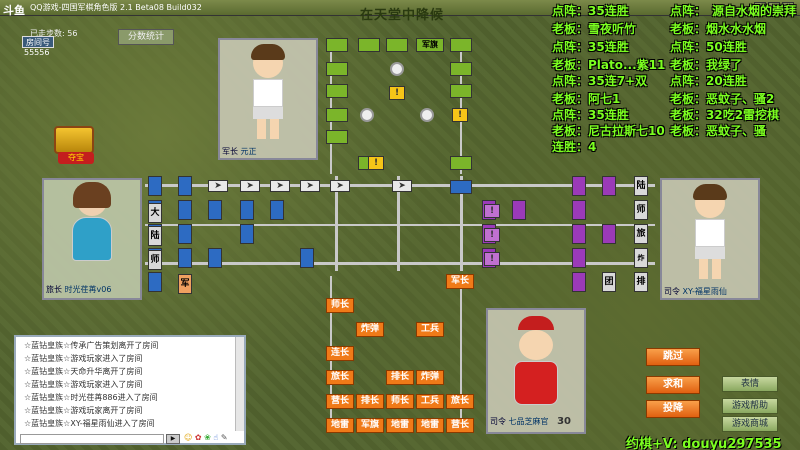  What do you see at coordinates (92, 239) in the screenshot?
I see `left-player-panel: 旅长 时光荏苒v06` at bounding box center [92, 239].